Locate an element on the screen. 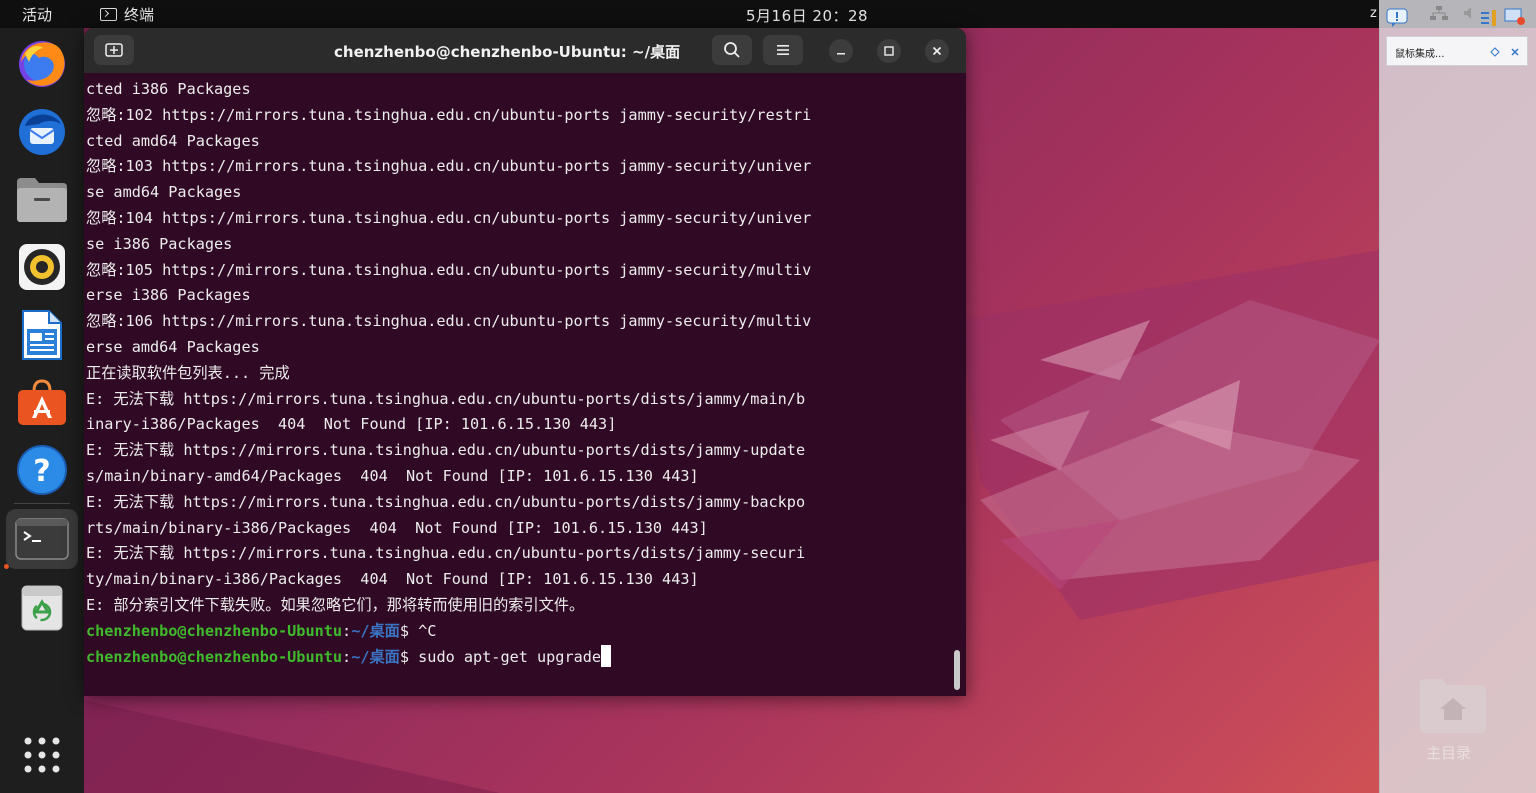 The image size is (1536, 793). minimize-button is located at coordinates (841, 51).